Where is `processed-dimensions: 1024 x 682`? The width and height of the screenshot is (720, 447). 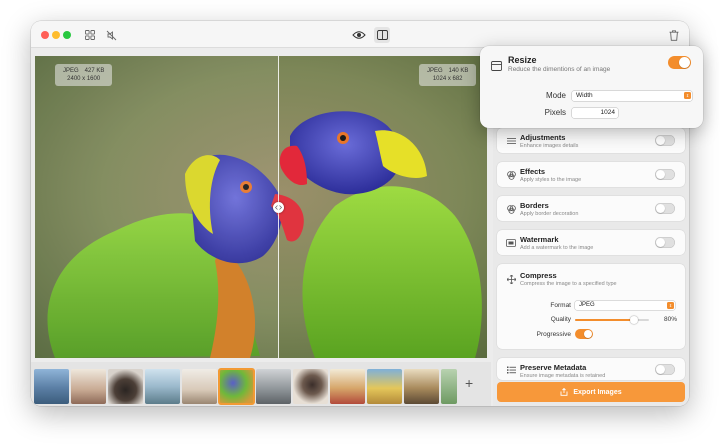
processed-dimensions: 1024 x 682 is located at coordinates (447, 79).